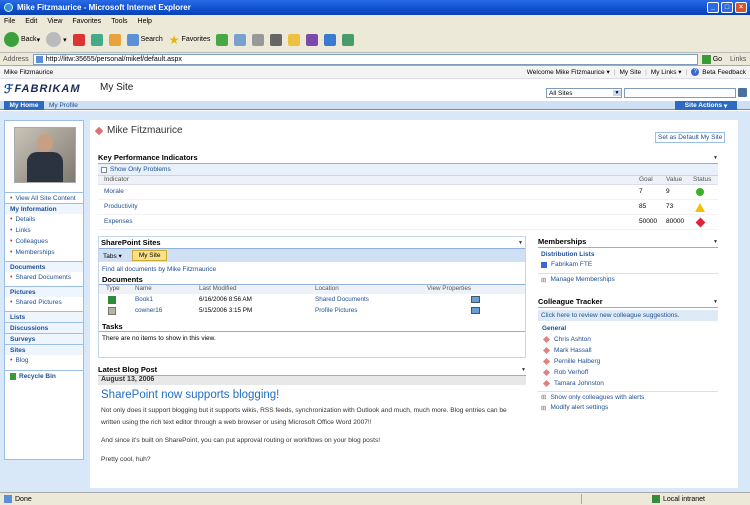 This screenshot has height=505, width=750. Describe the element at coordinates (711, 59) in the screenshot. I see `go-button: Go` at that location.